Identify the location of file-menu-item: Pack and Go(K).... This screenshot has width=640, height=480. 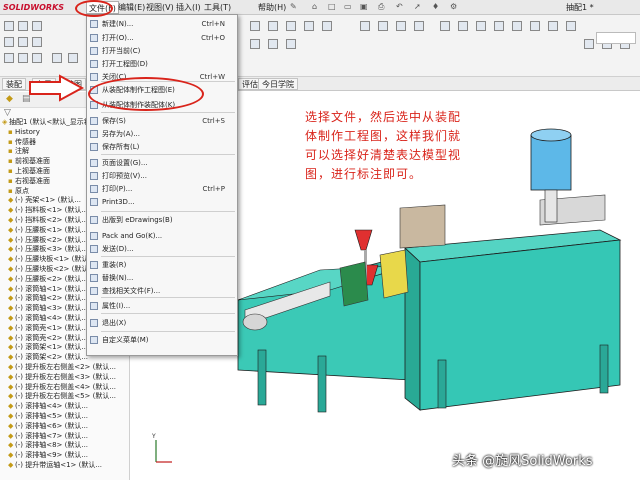
(162, 236).